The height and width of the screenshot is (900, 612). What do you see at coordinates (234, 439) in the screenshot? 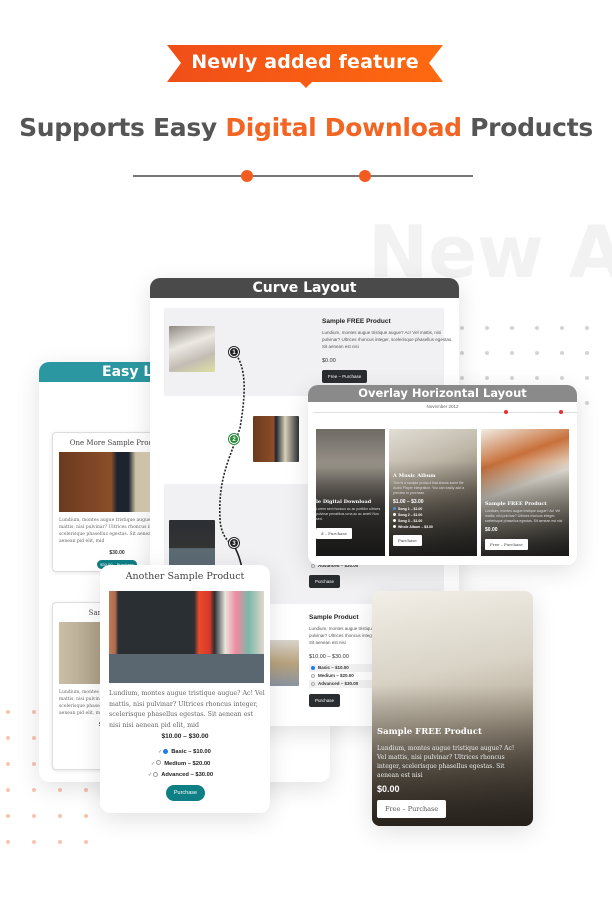
I see `step-marker: 2` at bounding box center [234, 439].